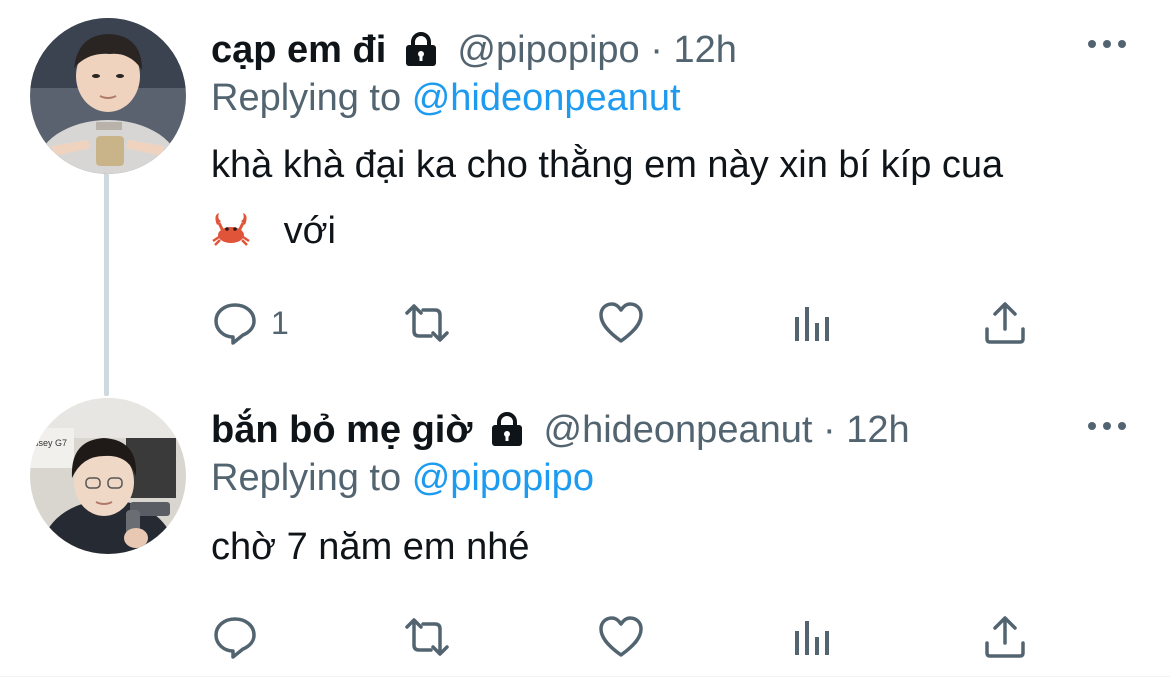  Describe the element at coordinates (503, 478) in the screenshot. I see `replying-to-mention: @pipopipo` at that location.